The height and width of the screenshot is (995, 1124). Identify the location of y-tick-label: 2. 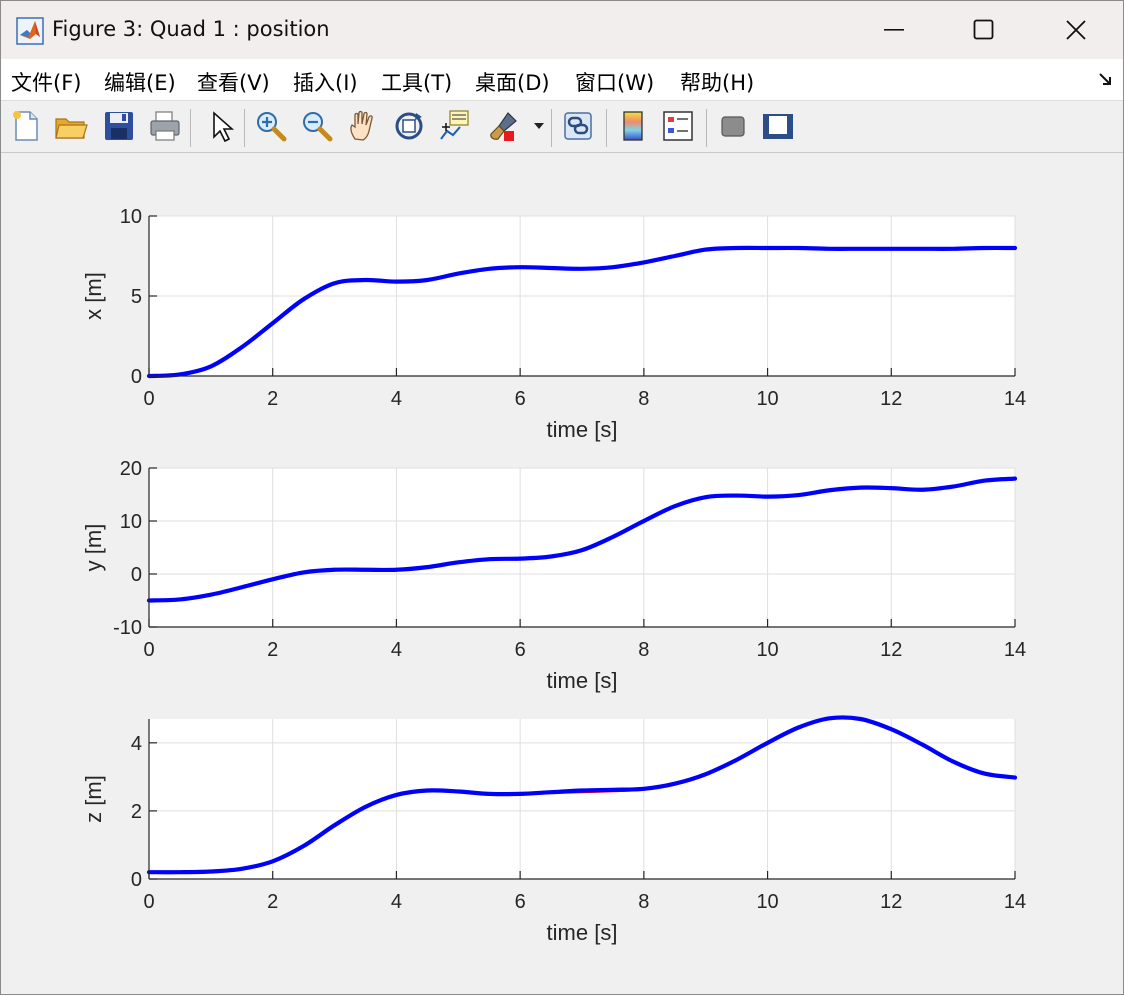
(136, 812).